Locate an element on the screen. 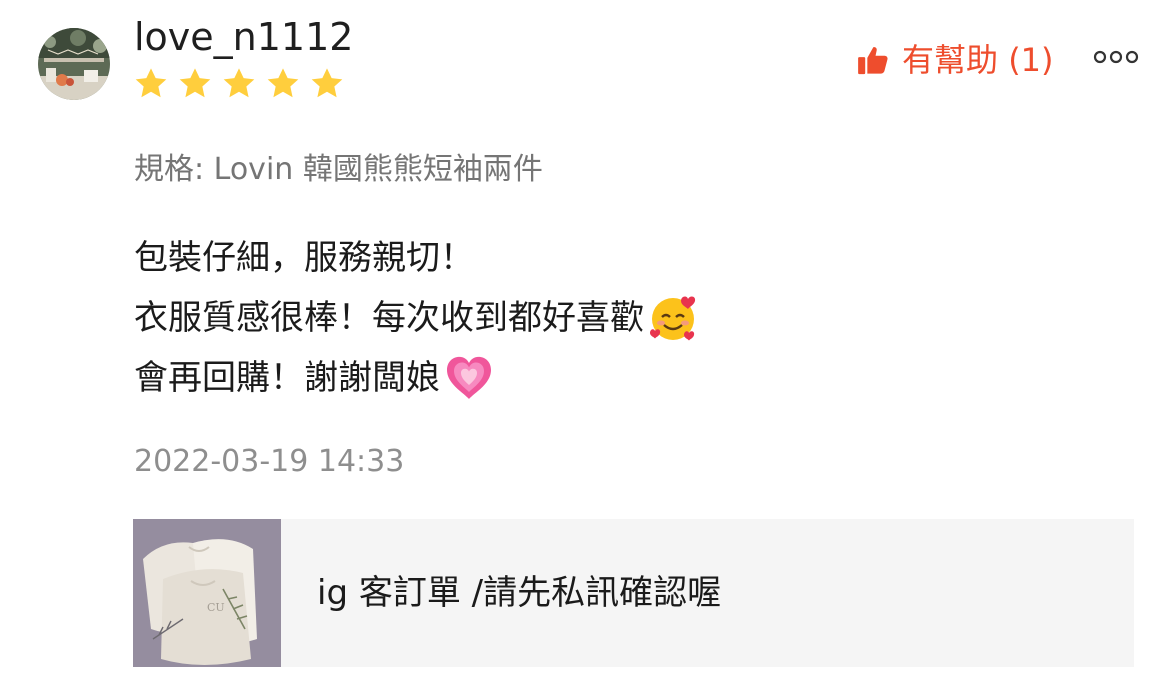 The height and width of the screenshot is (676, 1170). helpful-button: 有幫助 (1) is located at coordinates (955, 60).